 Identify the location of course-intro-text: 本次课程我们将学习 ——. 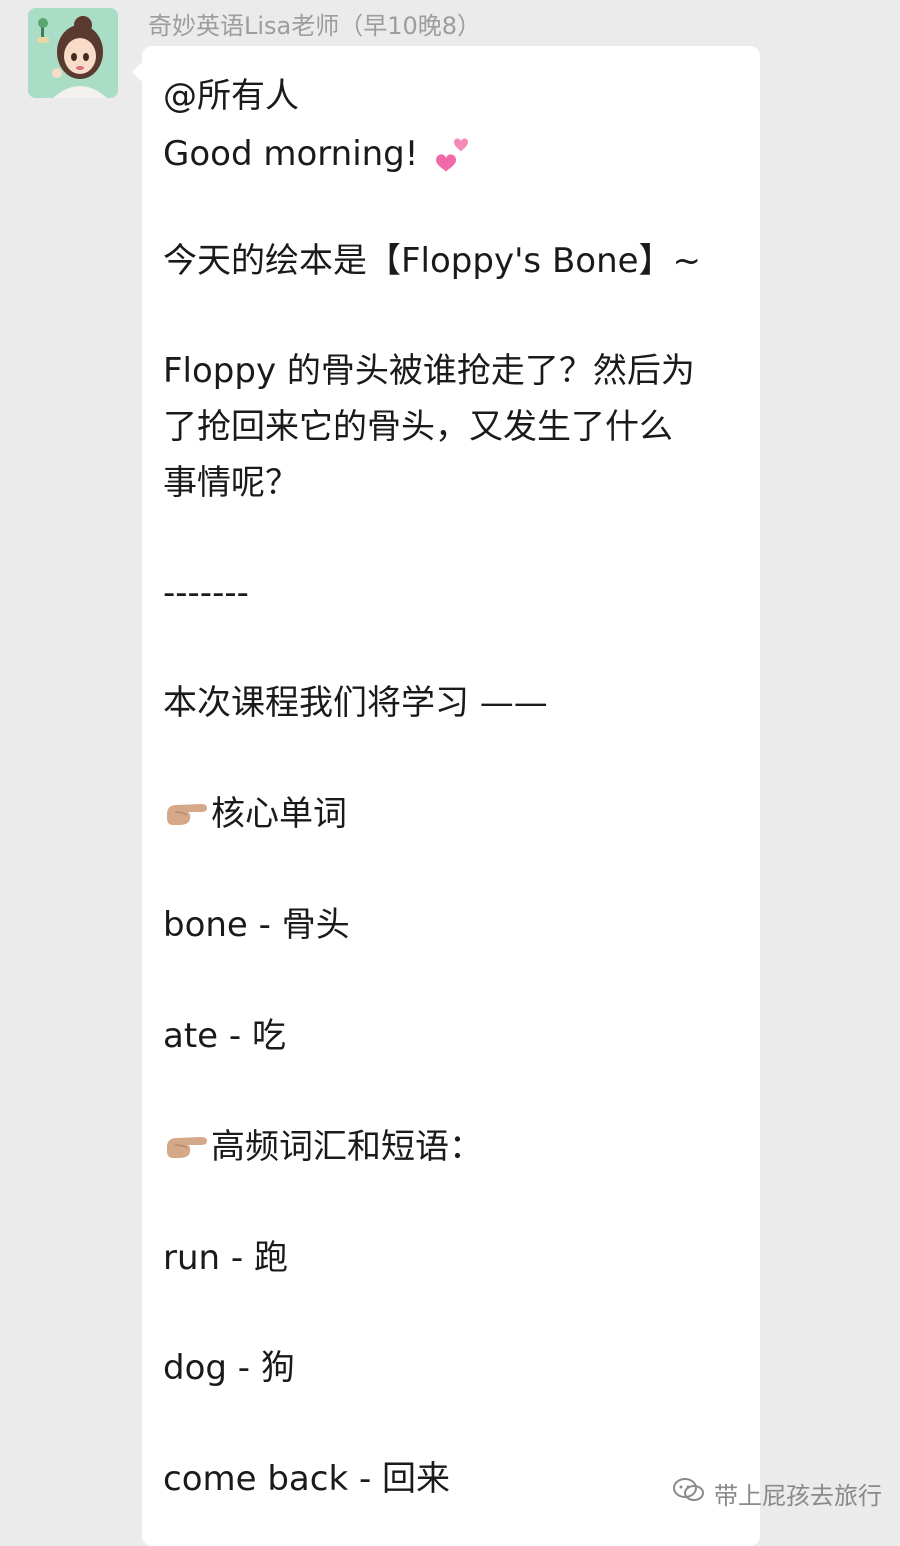
(355, 703).